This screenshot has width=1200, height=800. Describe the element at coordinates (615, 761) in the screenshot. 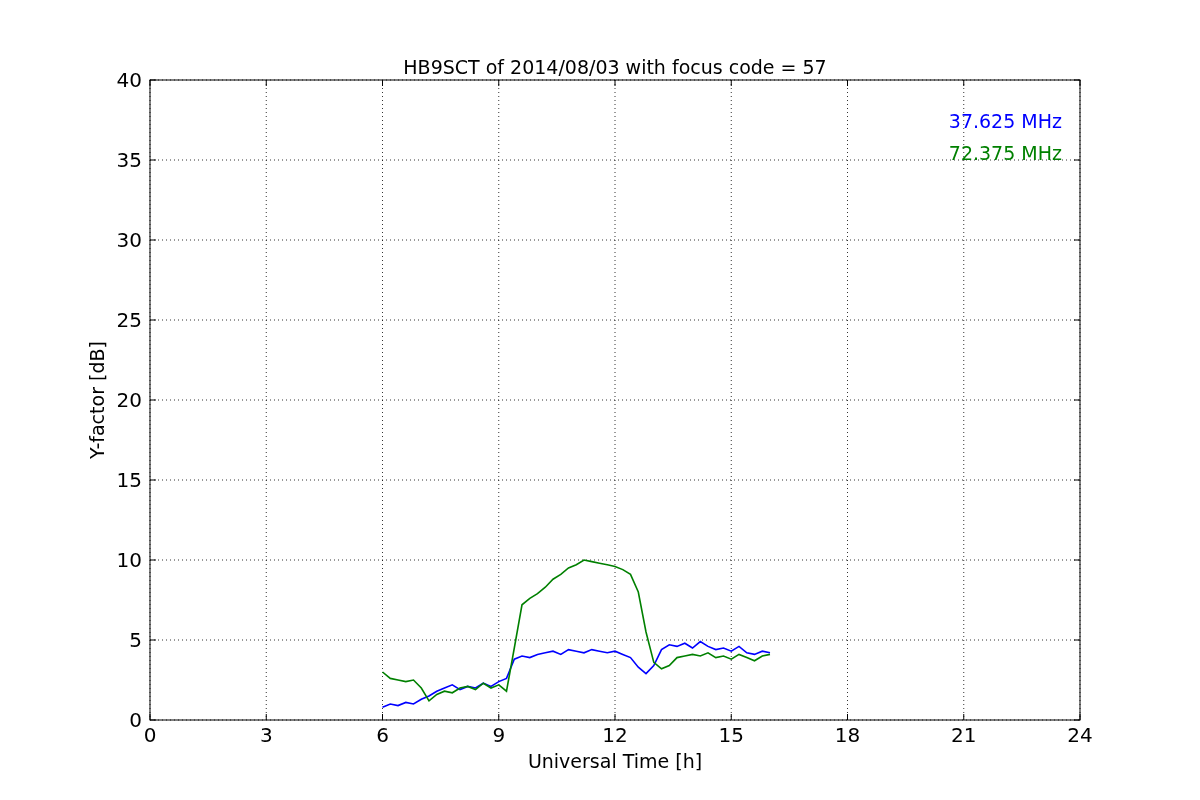

I see `axis-title: Universal Time [h]` at that location.